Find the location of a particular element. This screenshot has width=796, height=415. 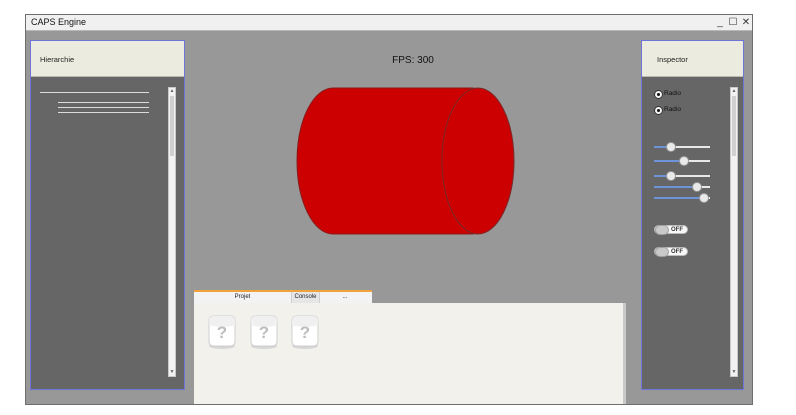

tab-projet: Projet is located at coordinates (243, 297).